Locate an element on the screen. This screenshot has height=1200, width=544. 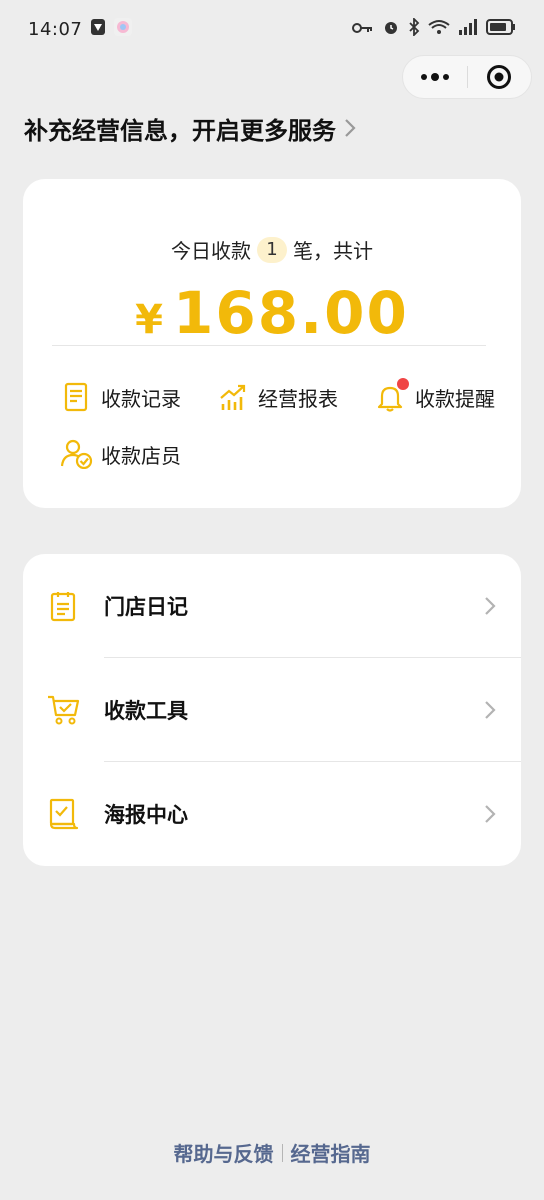
mini-program-capsule is located at coordinates (467, 77).